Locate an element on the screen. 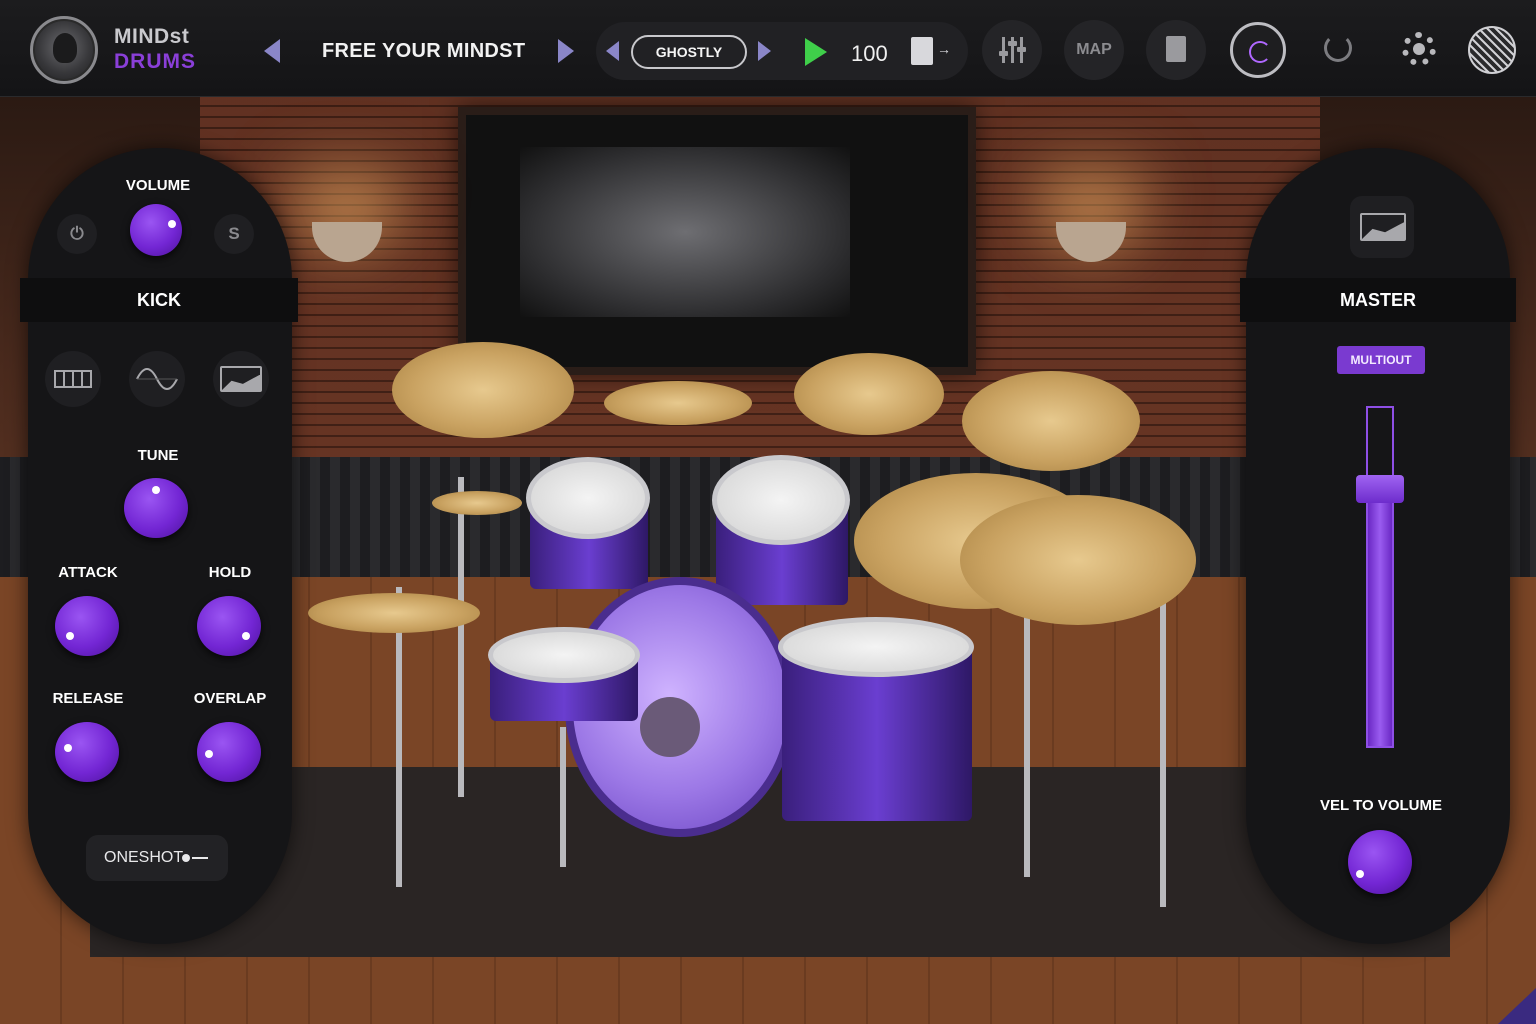 The width and height of the screenshot is (1536, 1024). keyboard-button is located at coordinates (73, 379).